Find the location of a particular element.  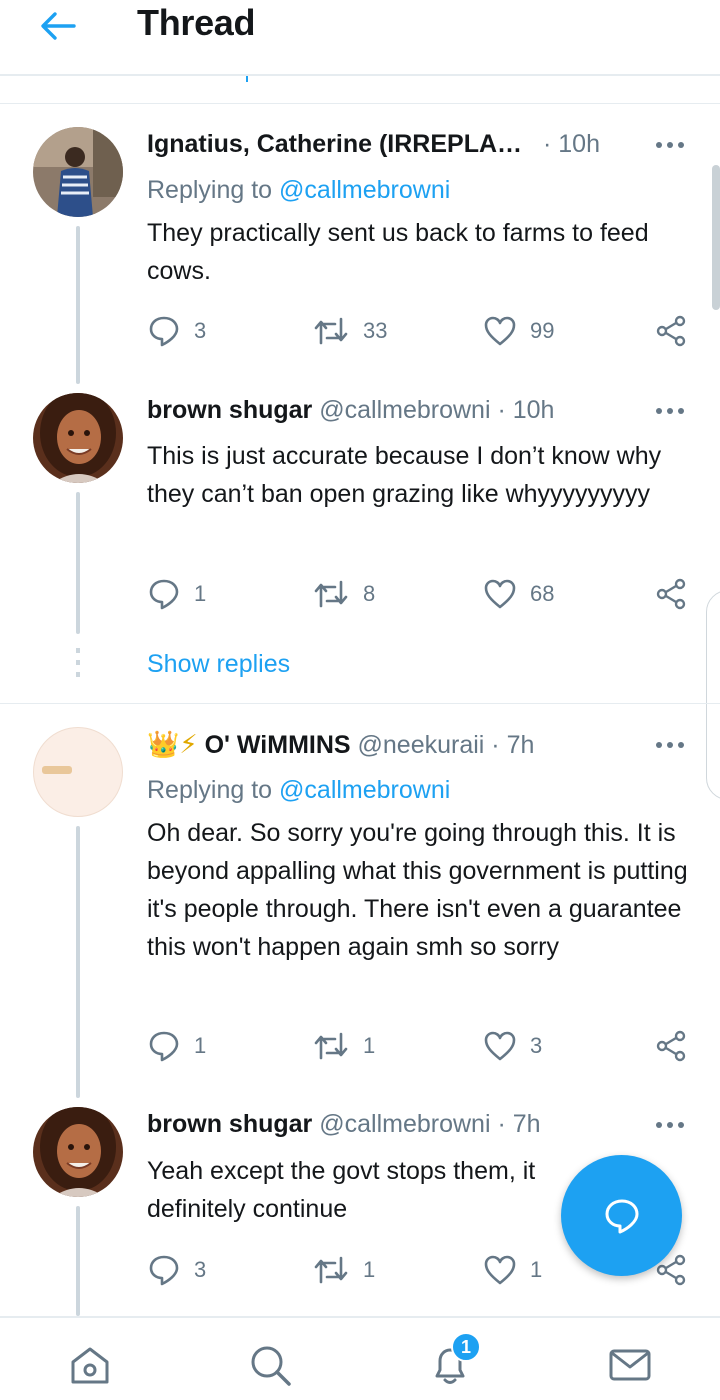

user-handle: @neekuraii is located at coordinates (418, 745).